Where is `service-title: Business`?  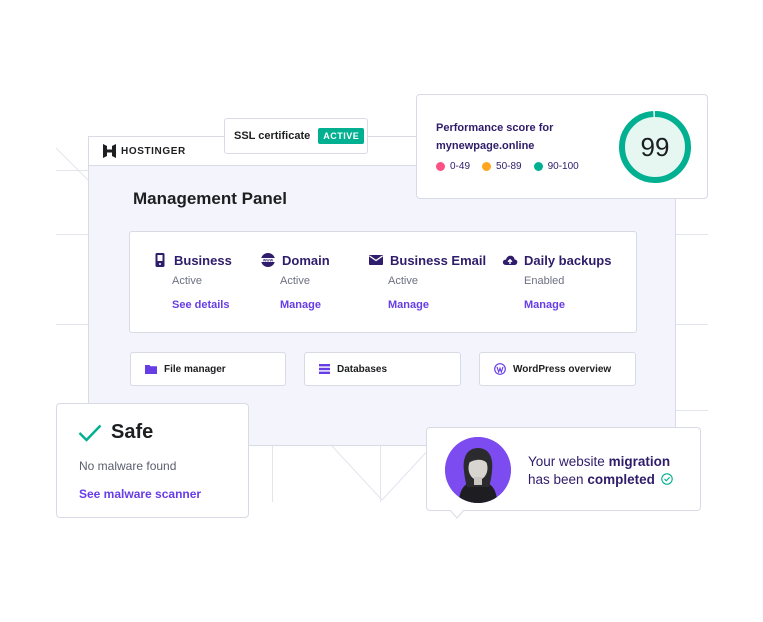 service-title: Business is located at coordinates (203, 260).